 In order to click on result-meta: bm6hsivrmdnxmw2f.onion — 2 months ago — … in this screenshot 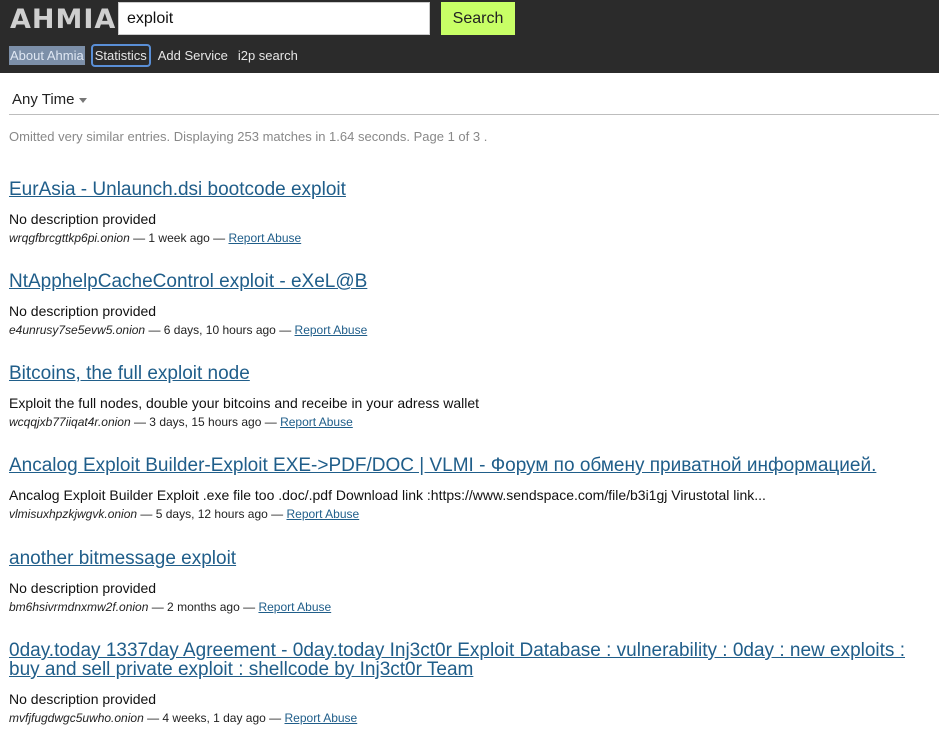, I will do `click(469, 607)`.